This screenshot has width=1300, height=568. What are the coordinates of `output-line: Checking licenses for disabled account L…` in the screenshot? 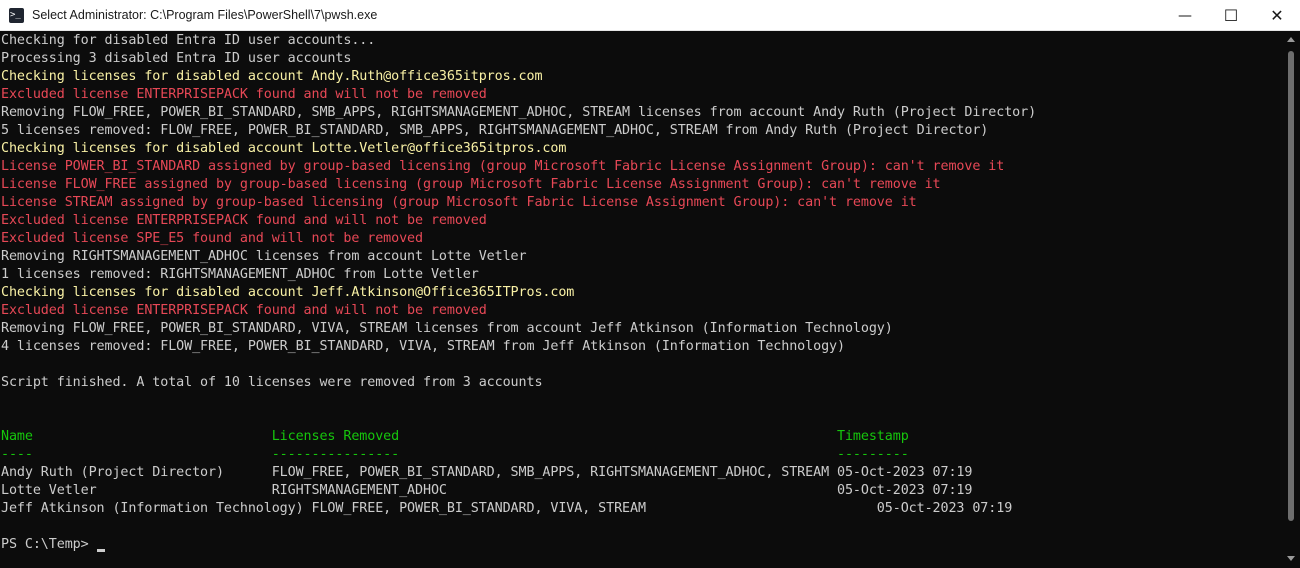 It's located at (284, 148).